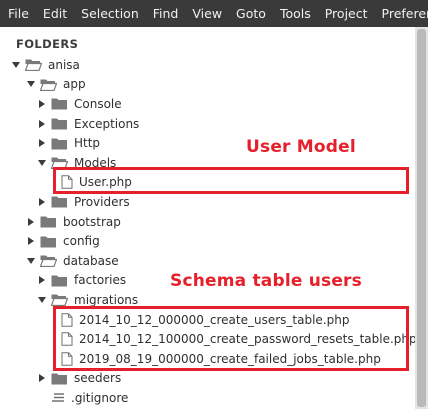  I want to click on folder-exceptions: Exceptions, so click(207, 124).